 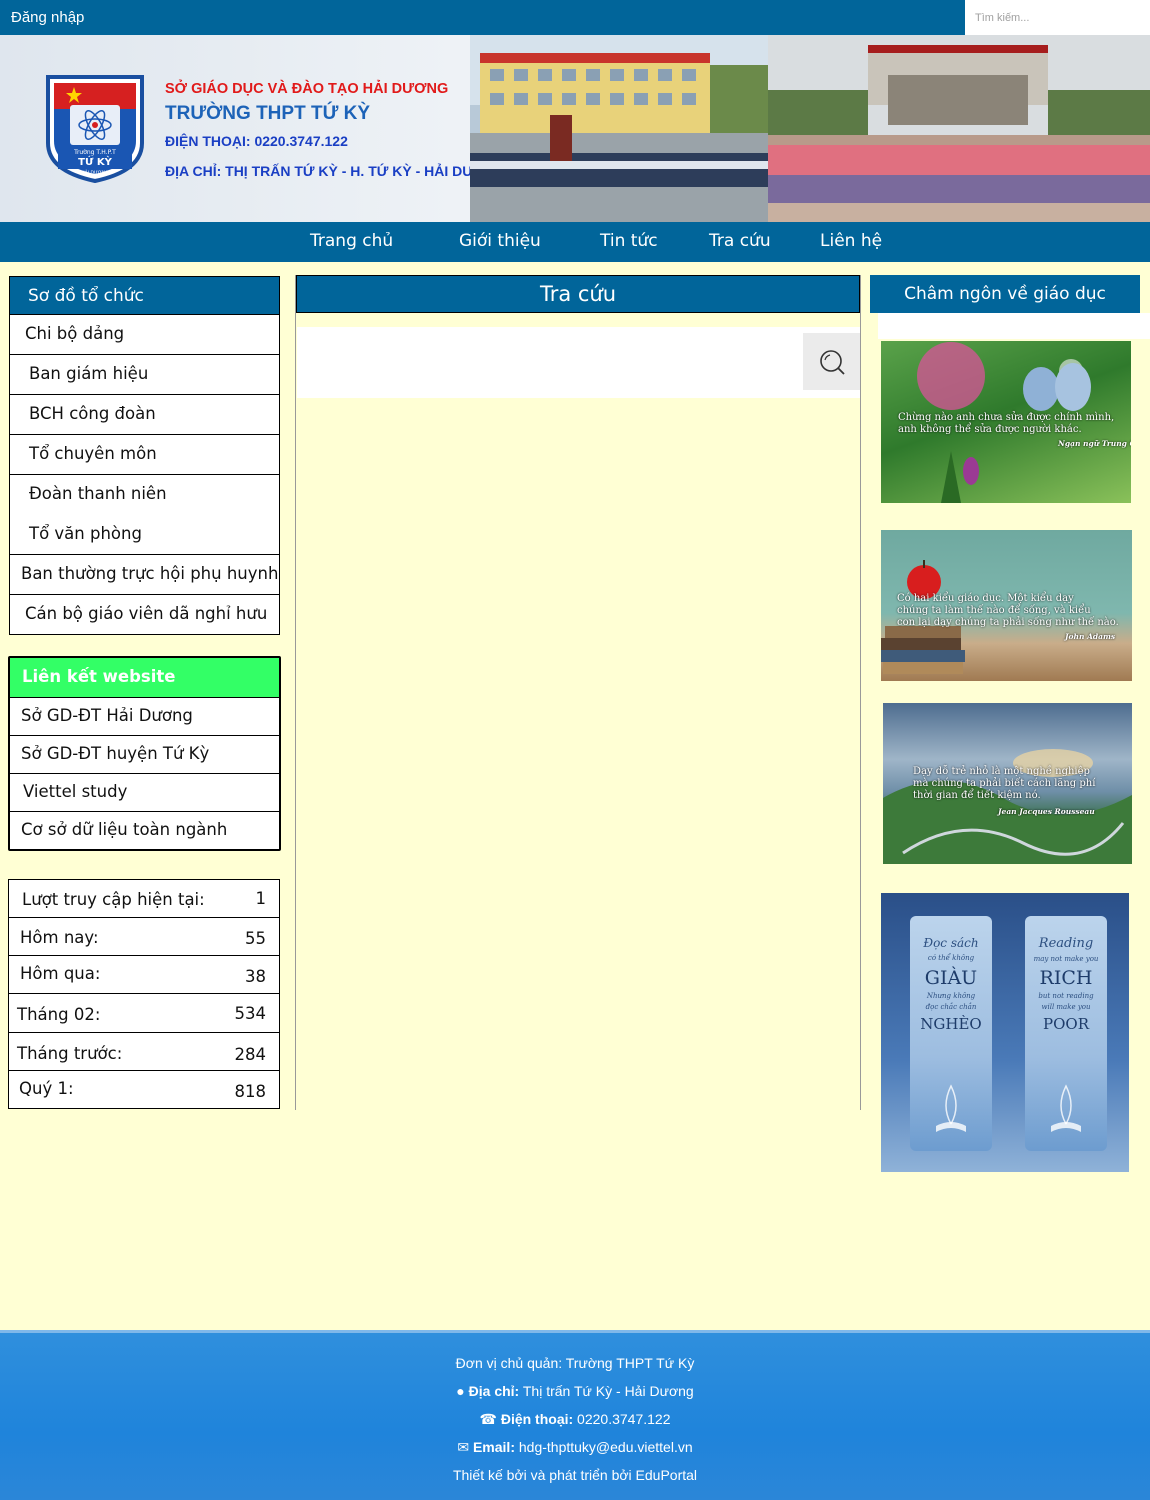 I want to click on lookup-search-input, so click(x=550, y=362).